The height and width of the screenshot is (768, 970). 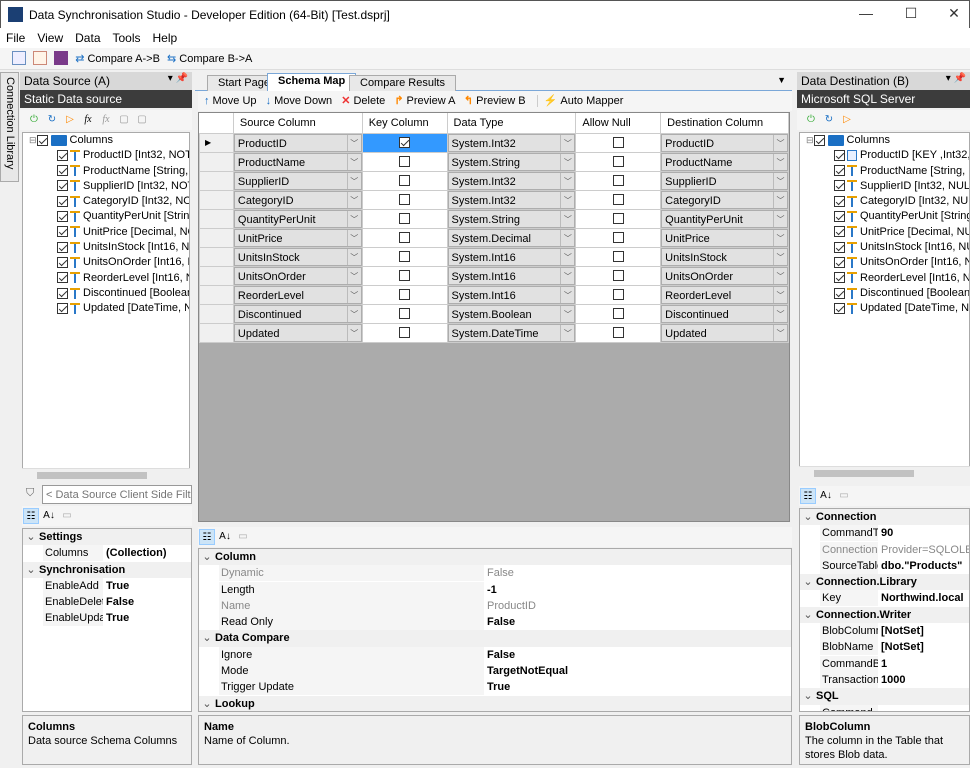 I want to click on property-row: Ignore False, so click(x=495, y=654).